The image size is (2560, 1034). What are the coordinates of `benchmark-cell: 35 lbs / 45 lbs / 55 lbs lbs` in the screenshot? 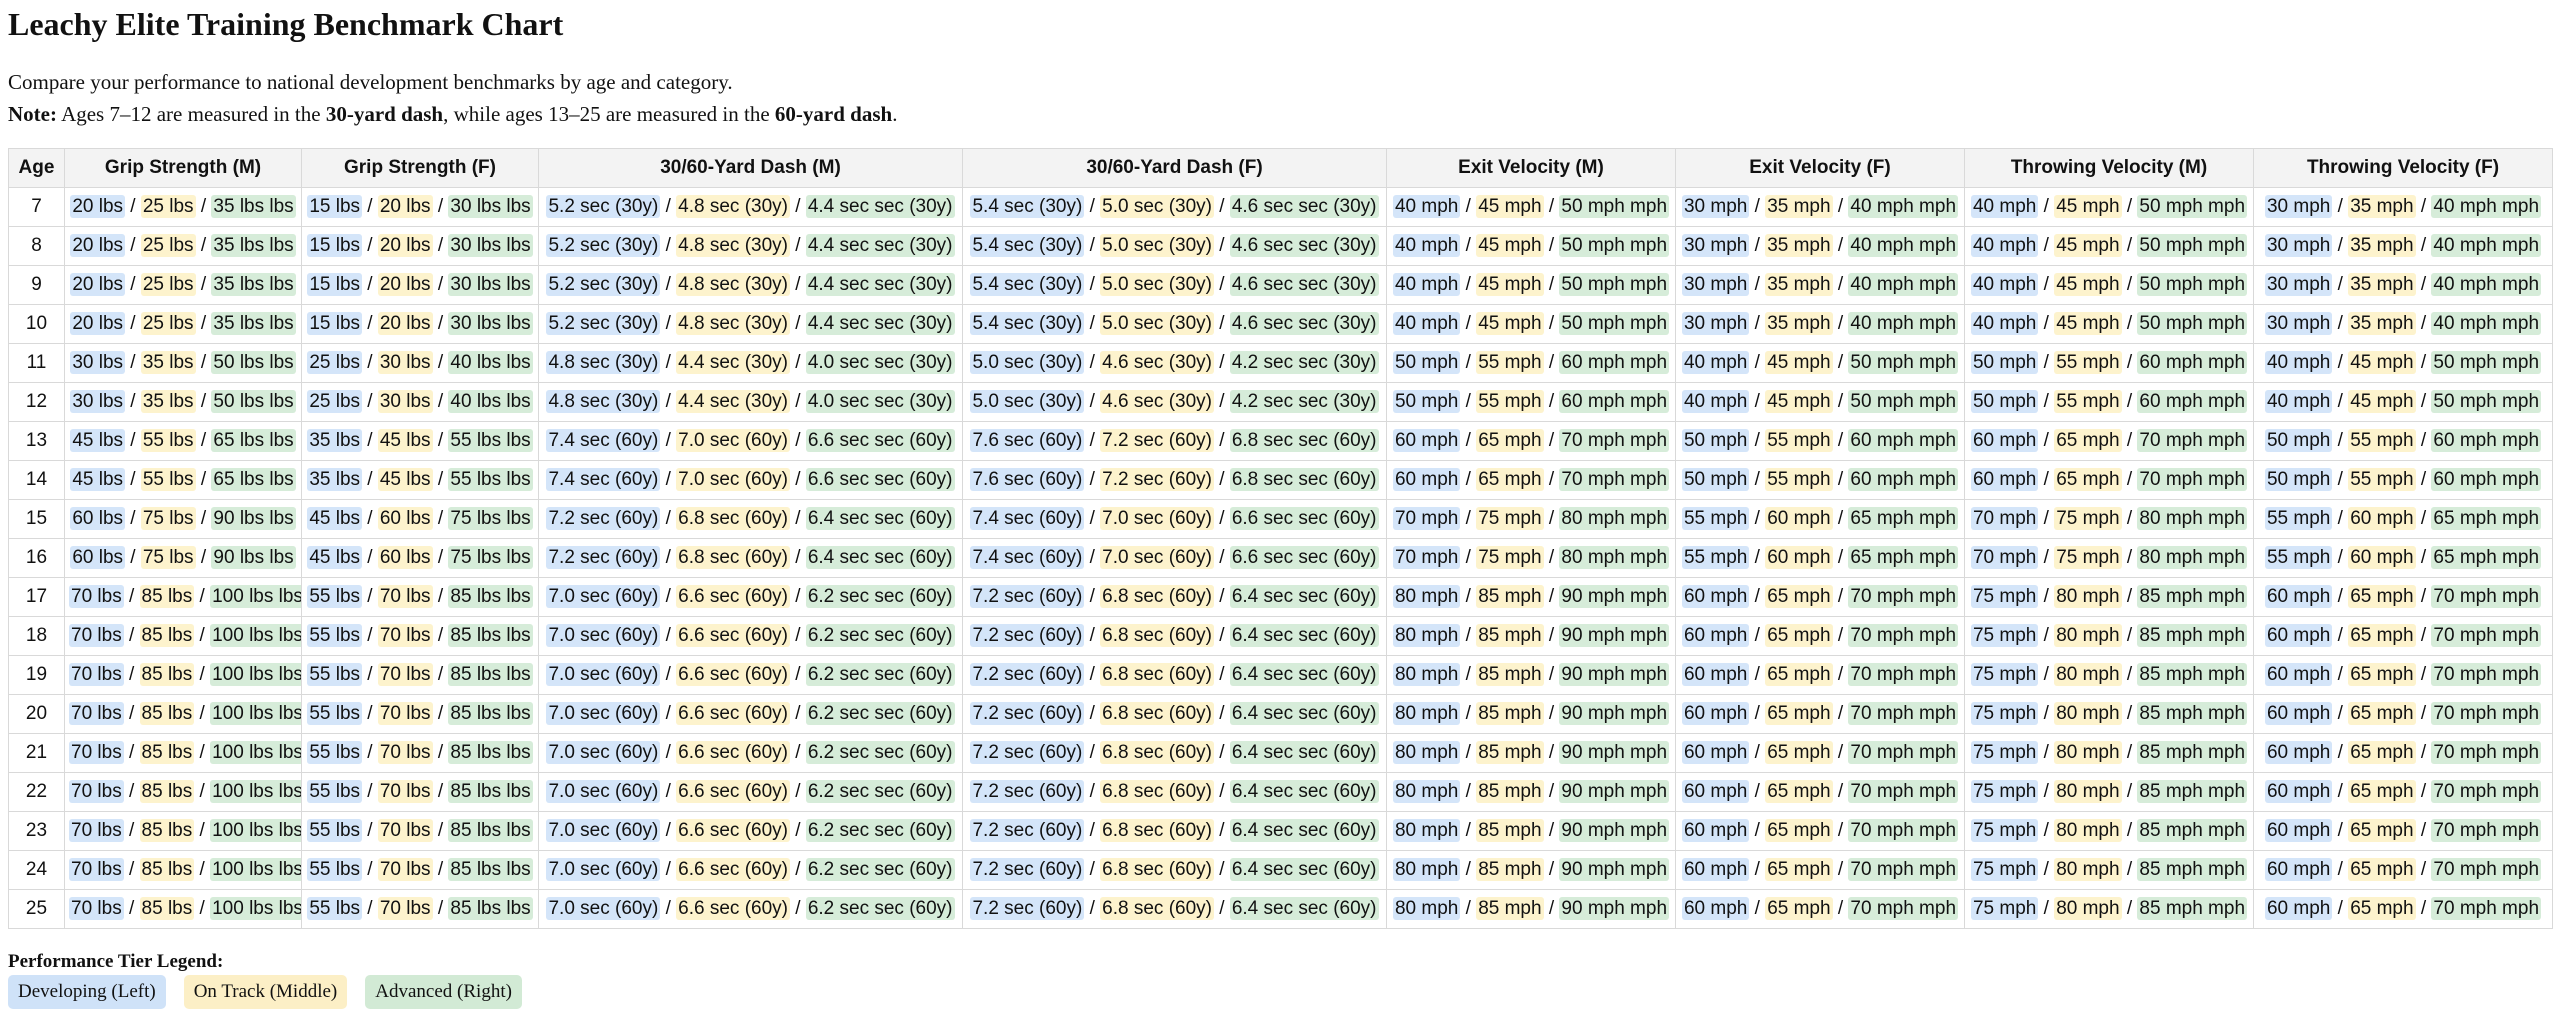 It's located at (420, 480).